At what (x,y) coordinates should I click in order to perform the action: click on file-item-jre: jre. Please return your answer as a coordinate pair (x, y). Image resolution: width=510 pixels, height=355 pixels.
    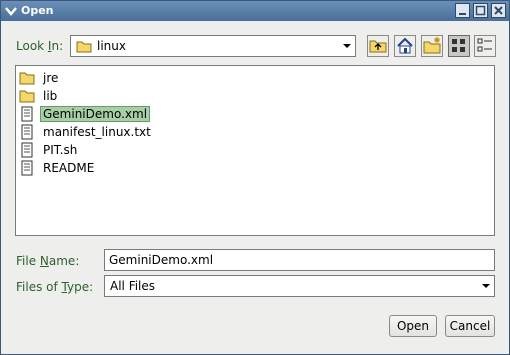
    Looking at the image, I should click on (40, 78).